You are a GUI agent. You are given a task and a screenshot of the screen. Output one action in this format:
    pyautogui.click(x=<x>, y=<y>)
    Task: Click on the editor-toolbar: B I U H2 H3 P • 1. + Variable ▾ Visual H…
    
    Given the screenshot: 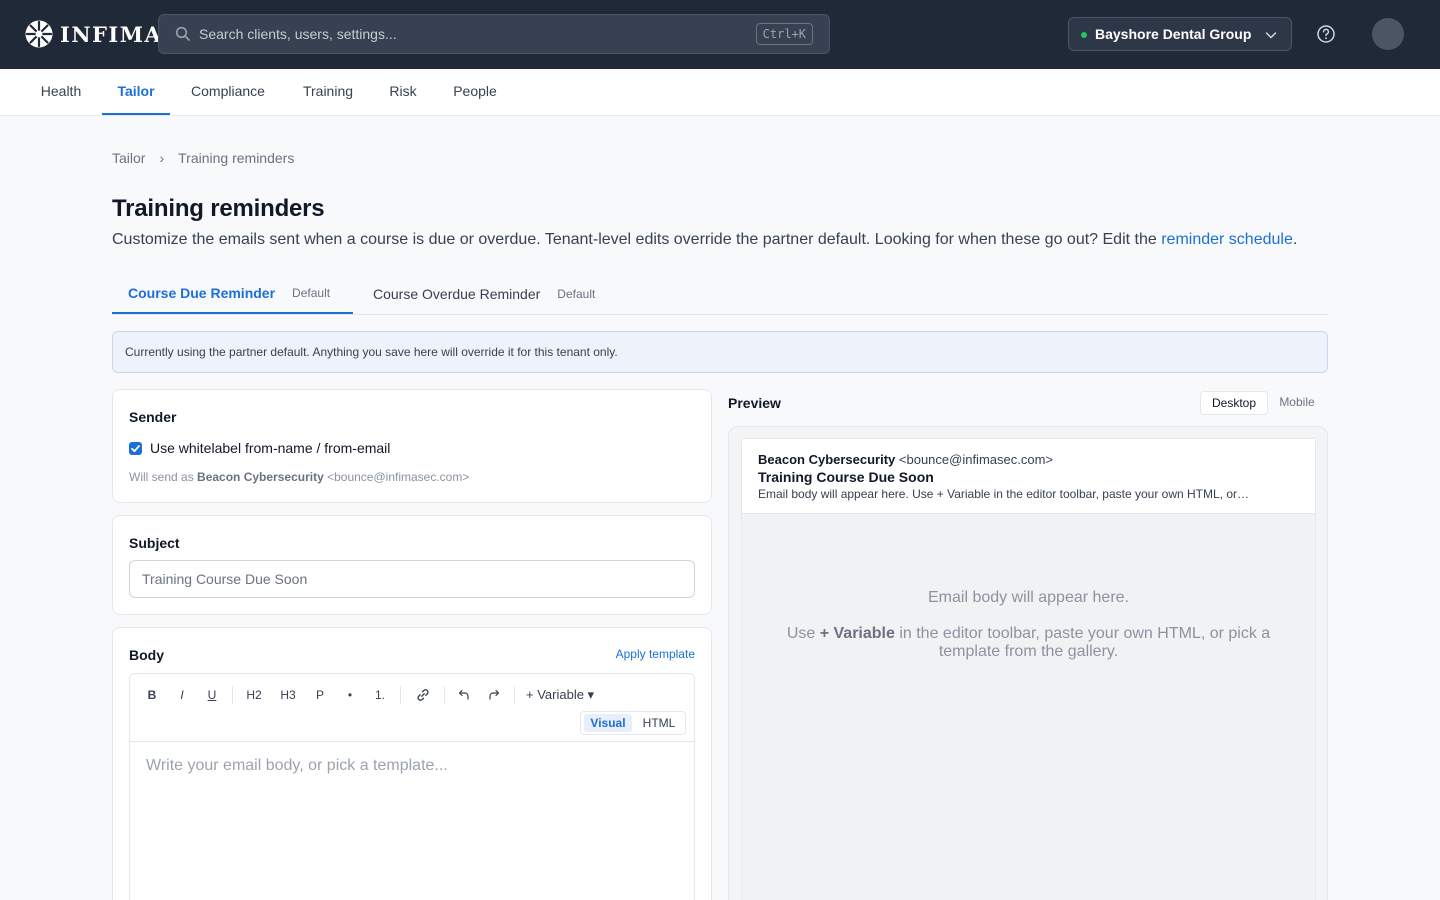 What is the action you would take?
    pyautogui.click(x=412, y=708)
    